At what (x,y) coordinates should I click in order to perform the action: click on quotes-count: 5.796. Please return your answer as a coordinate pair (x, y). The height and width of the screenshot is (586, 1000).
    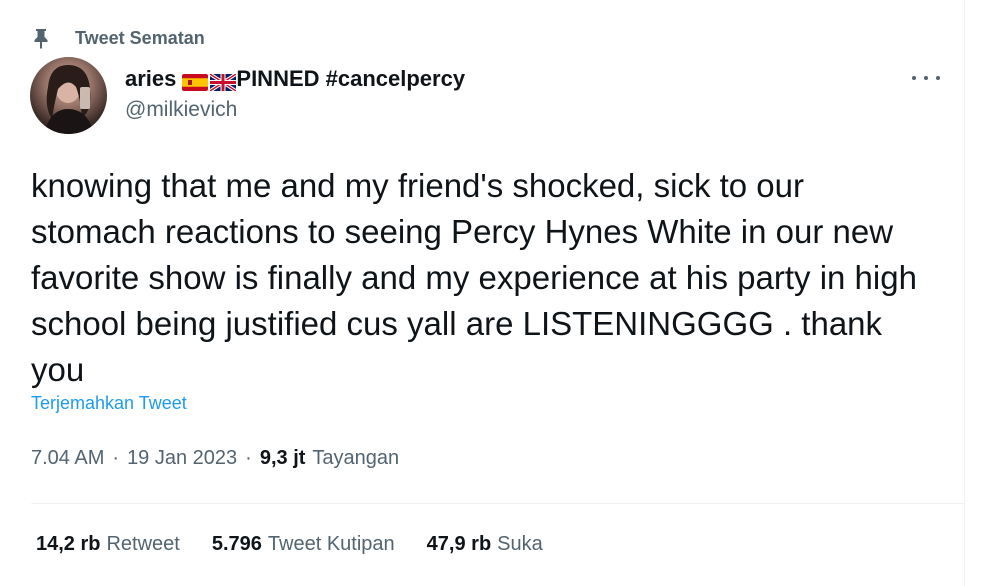
    Looking at the image, I should click on (236, 544).